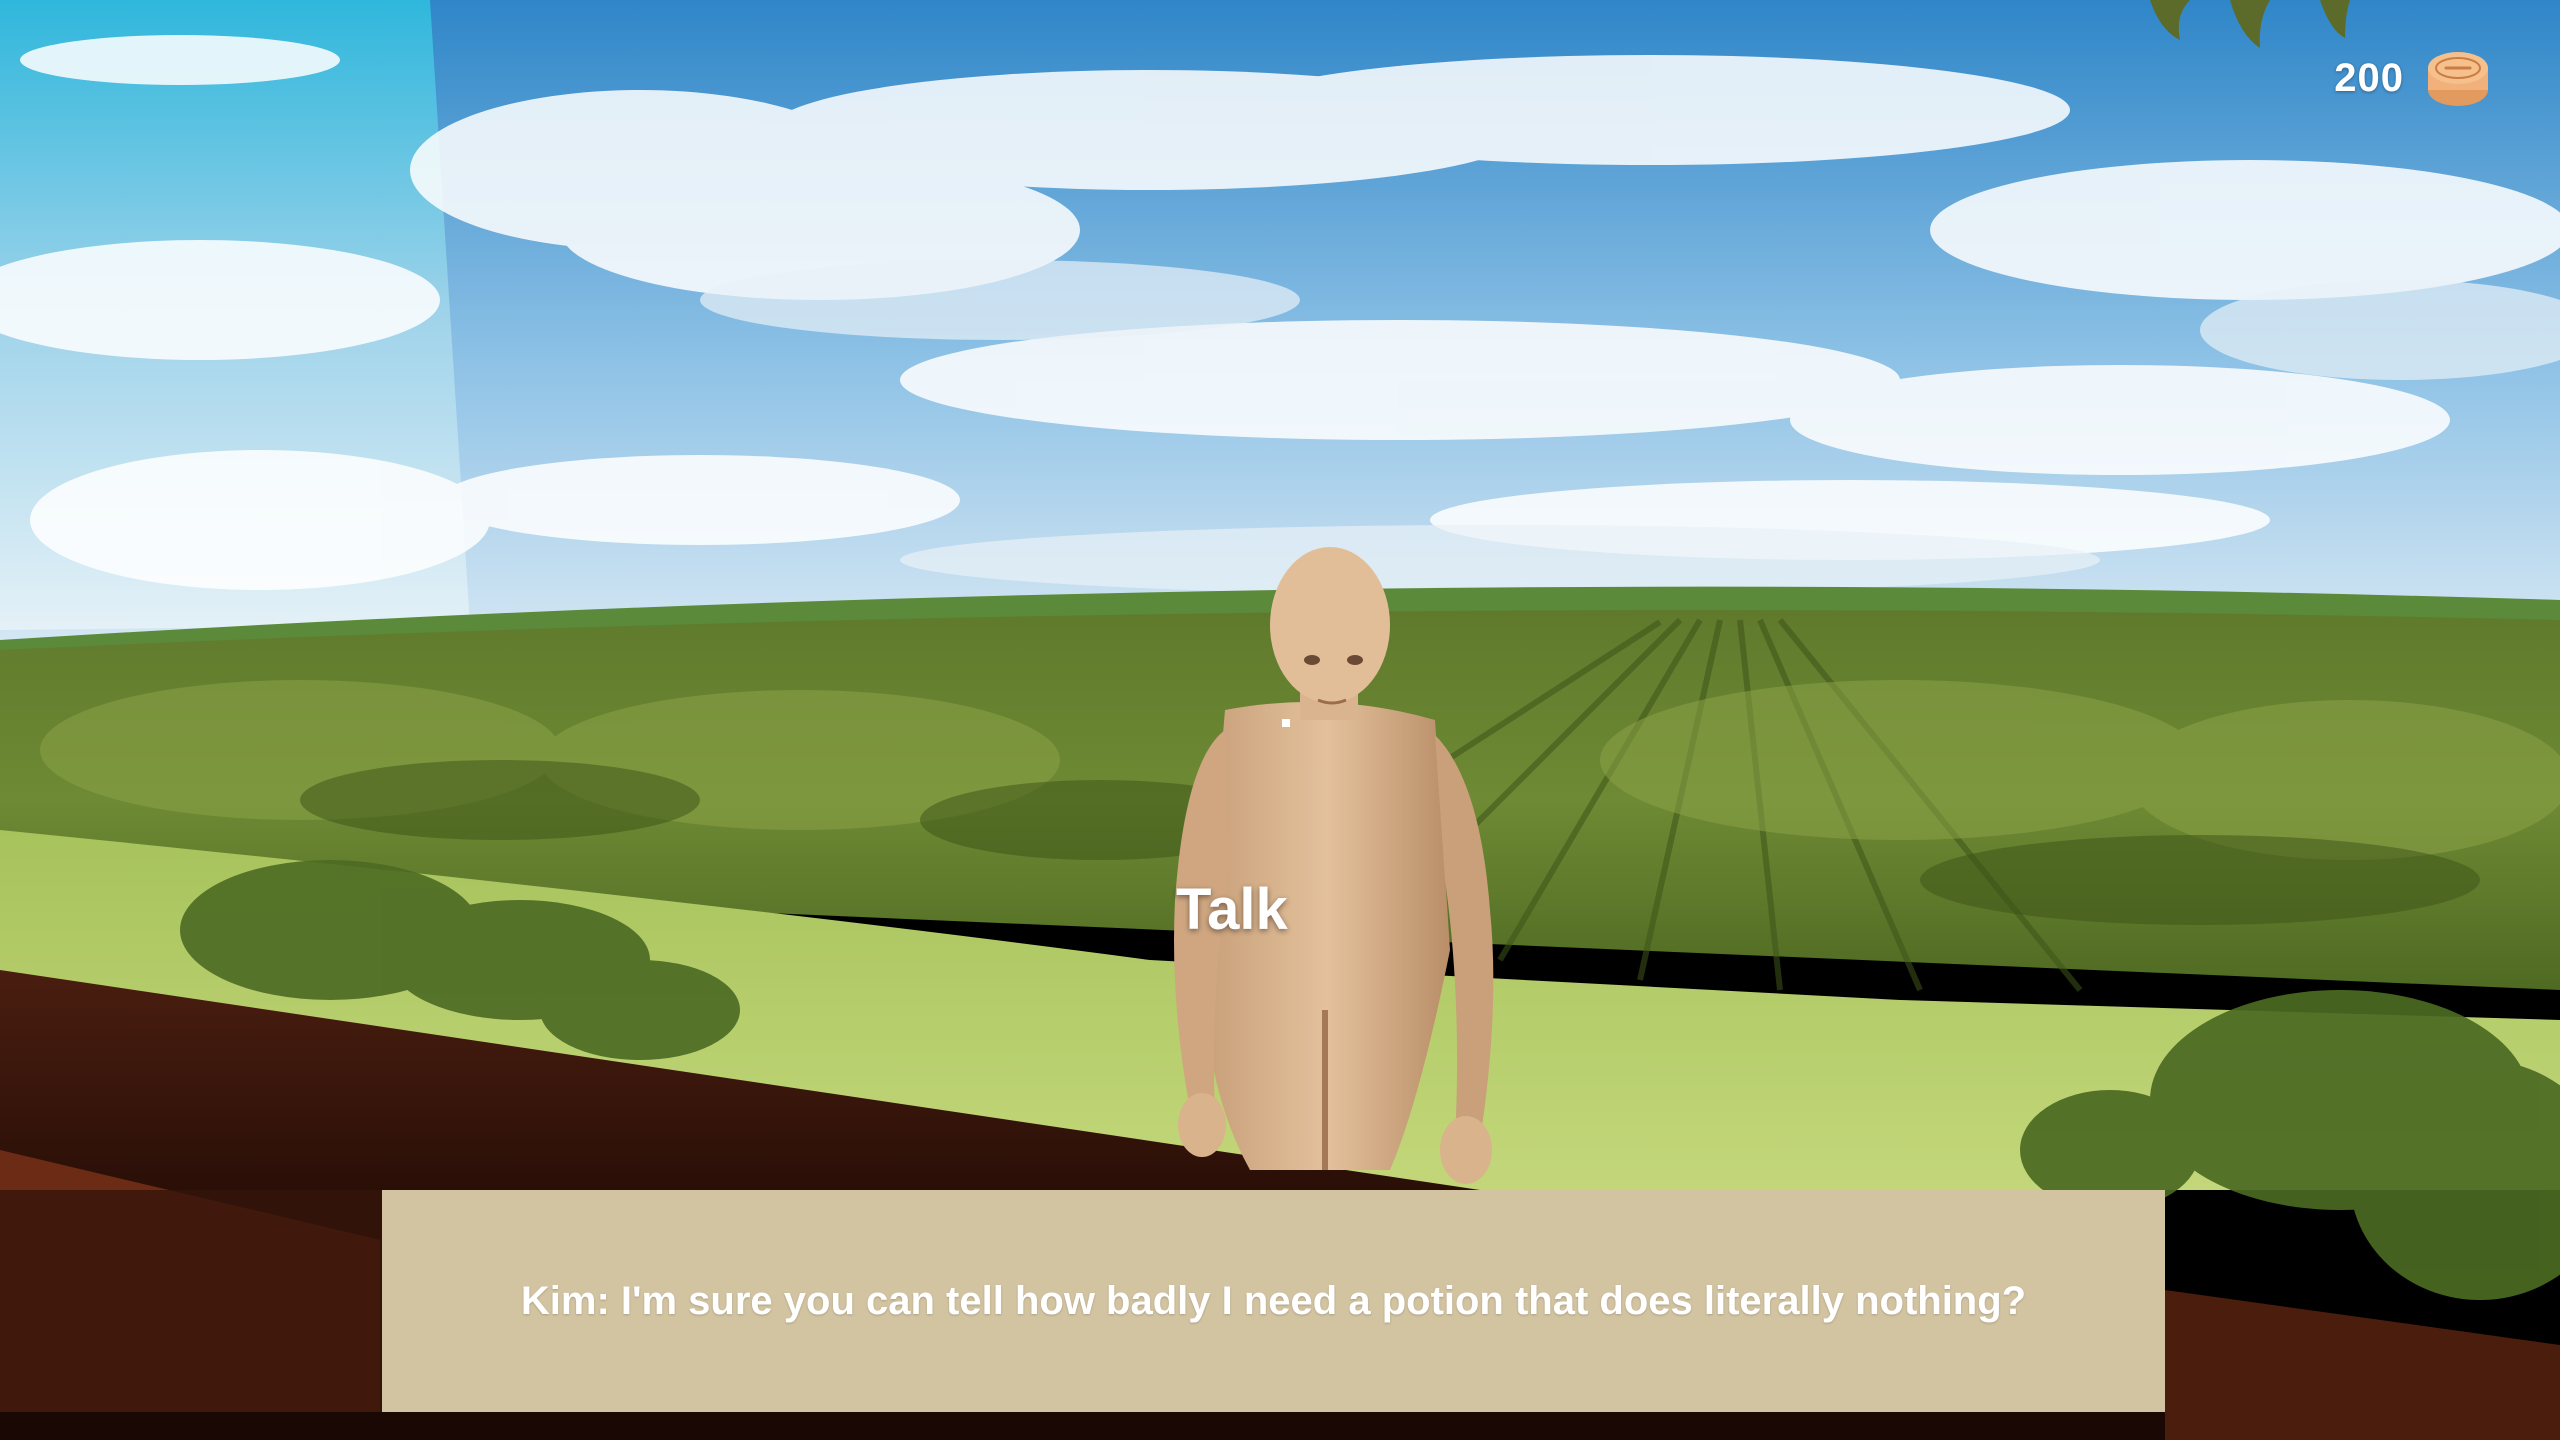 Image resolution: width=2560 pixels, height=1440 pixels. I want to click on talk-prompt: Talk, so click(1232, 909).